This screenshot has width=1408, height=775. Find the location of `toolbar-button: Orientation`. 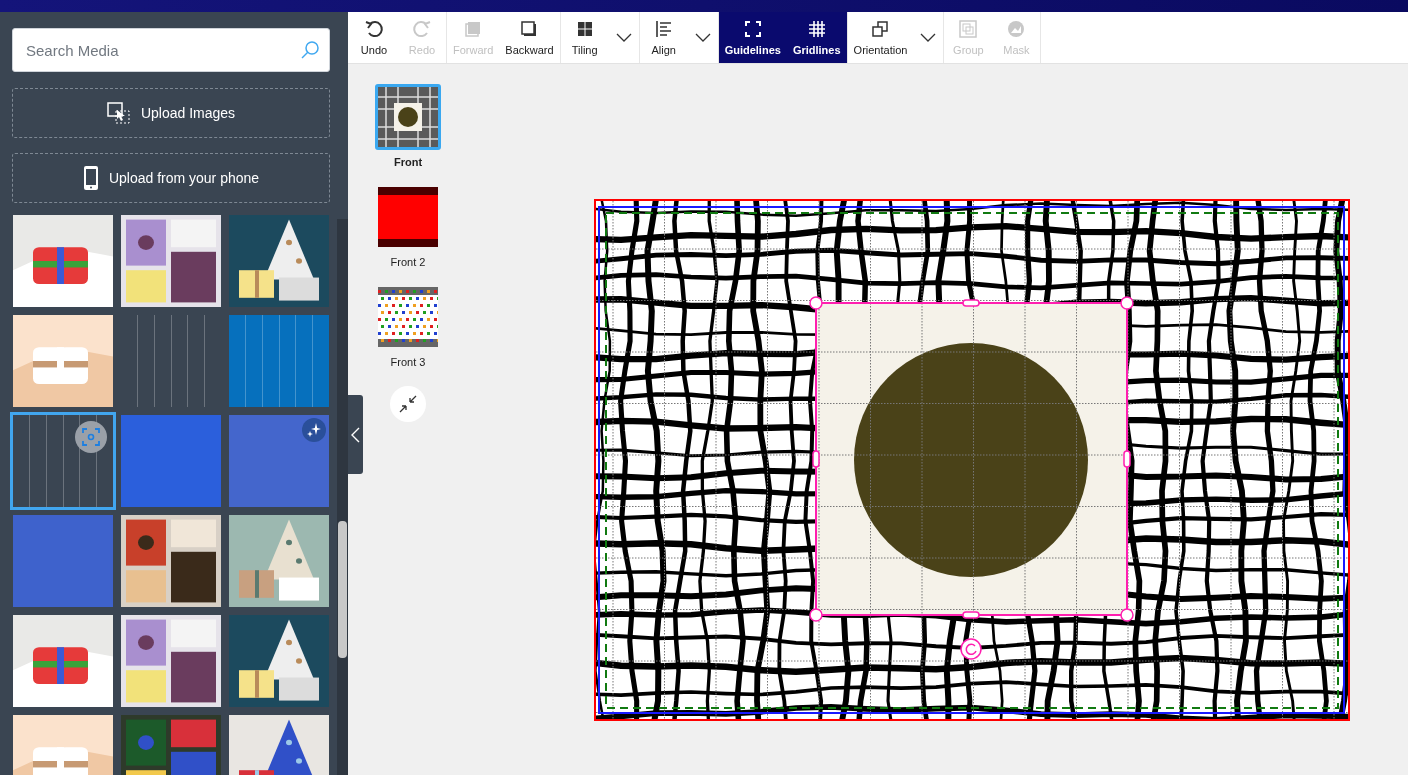

toolbar-button: Orientation is located at coordinates (880, 37).